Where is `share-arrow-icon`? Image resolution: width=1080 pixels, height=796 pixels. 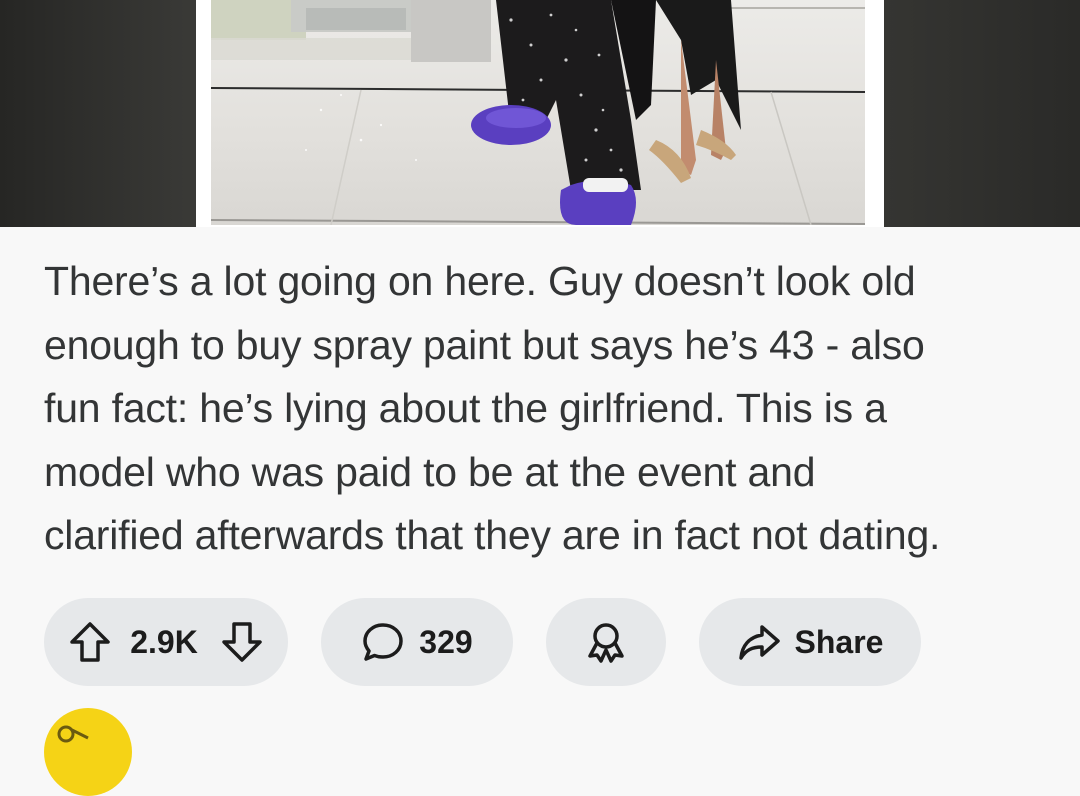 share-arrow-icon is located at coordinates (759, 642).